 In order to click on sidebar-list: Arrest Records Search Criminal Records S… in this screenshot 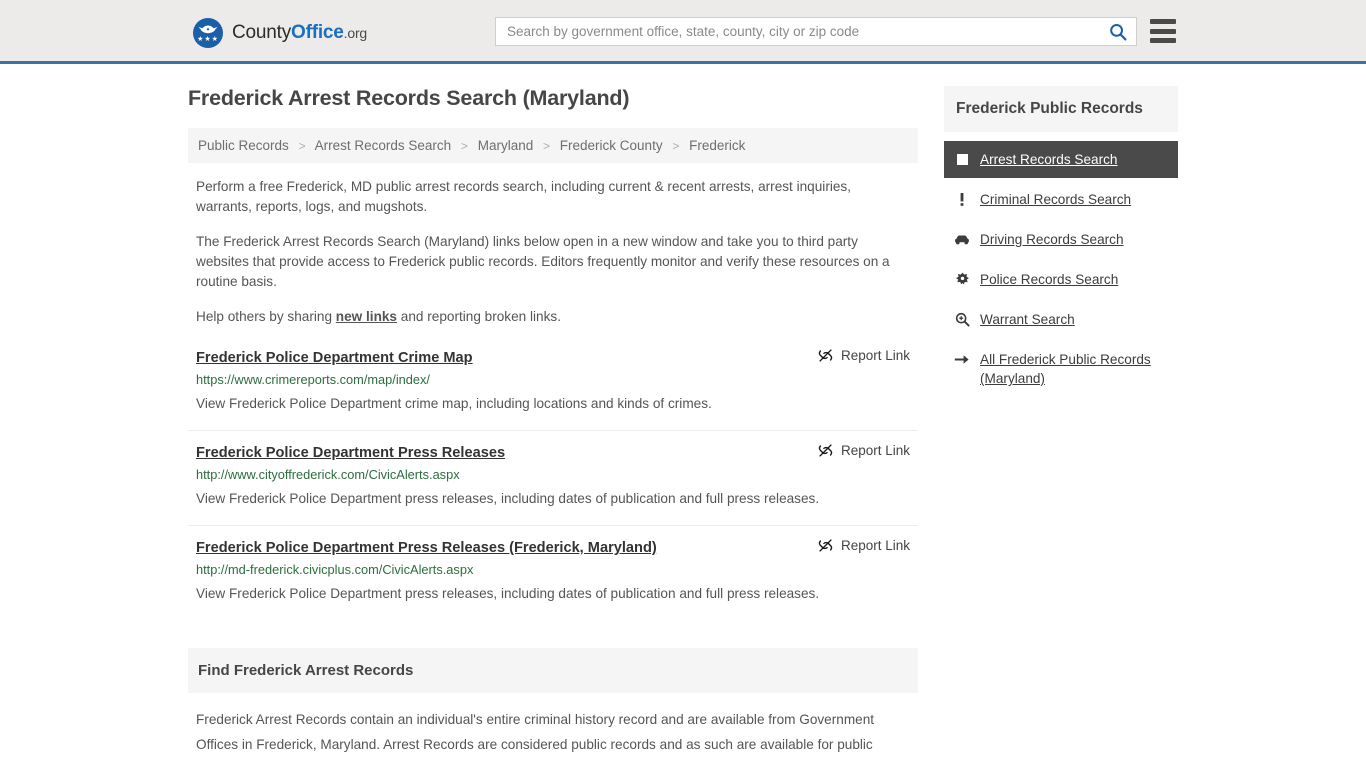, I will do `click(1061, 269)`.